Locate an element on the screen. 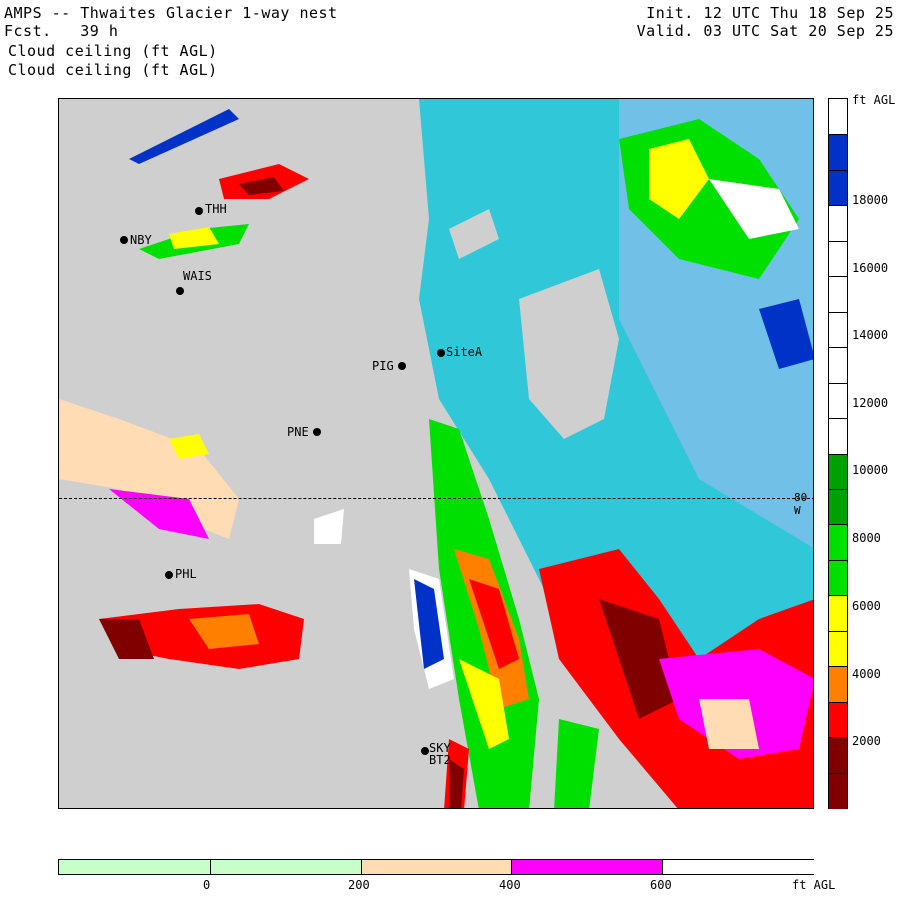 The image size is (900, 900). station-bt2-dot is located at coordinates (425, 751).